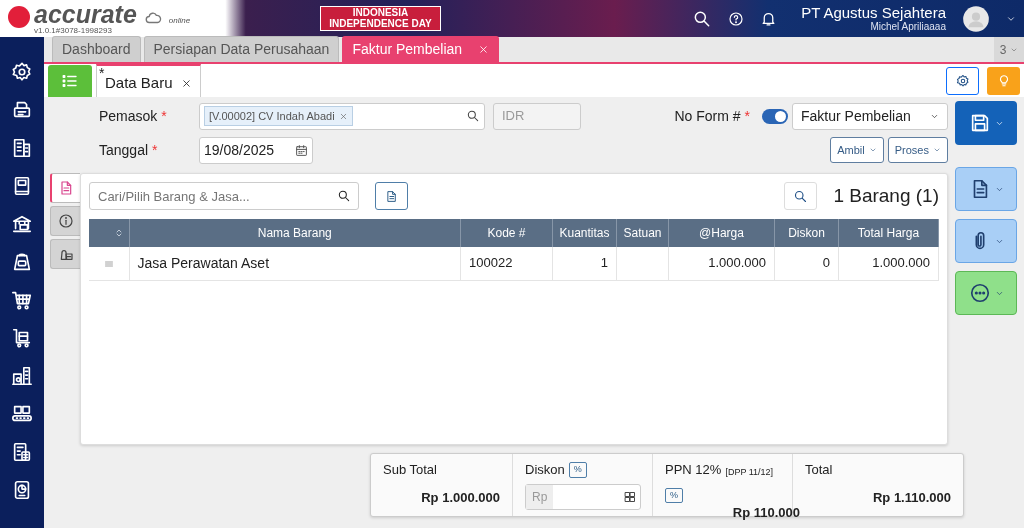 This screenshot has height=528, width=1024. I want to click on logo-text: accurate, so click(85, 14).